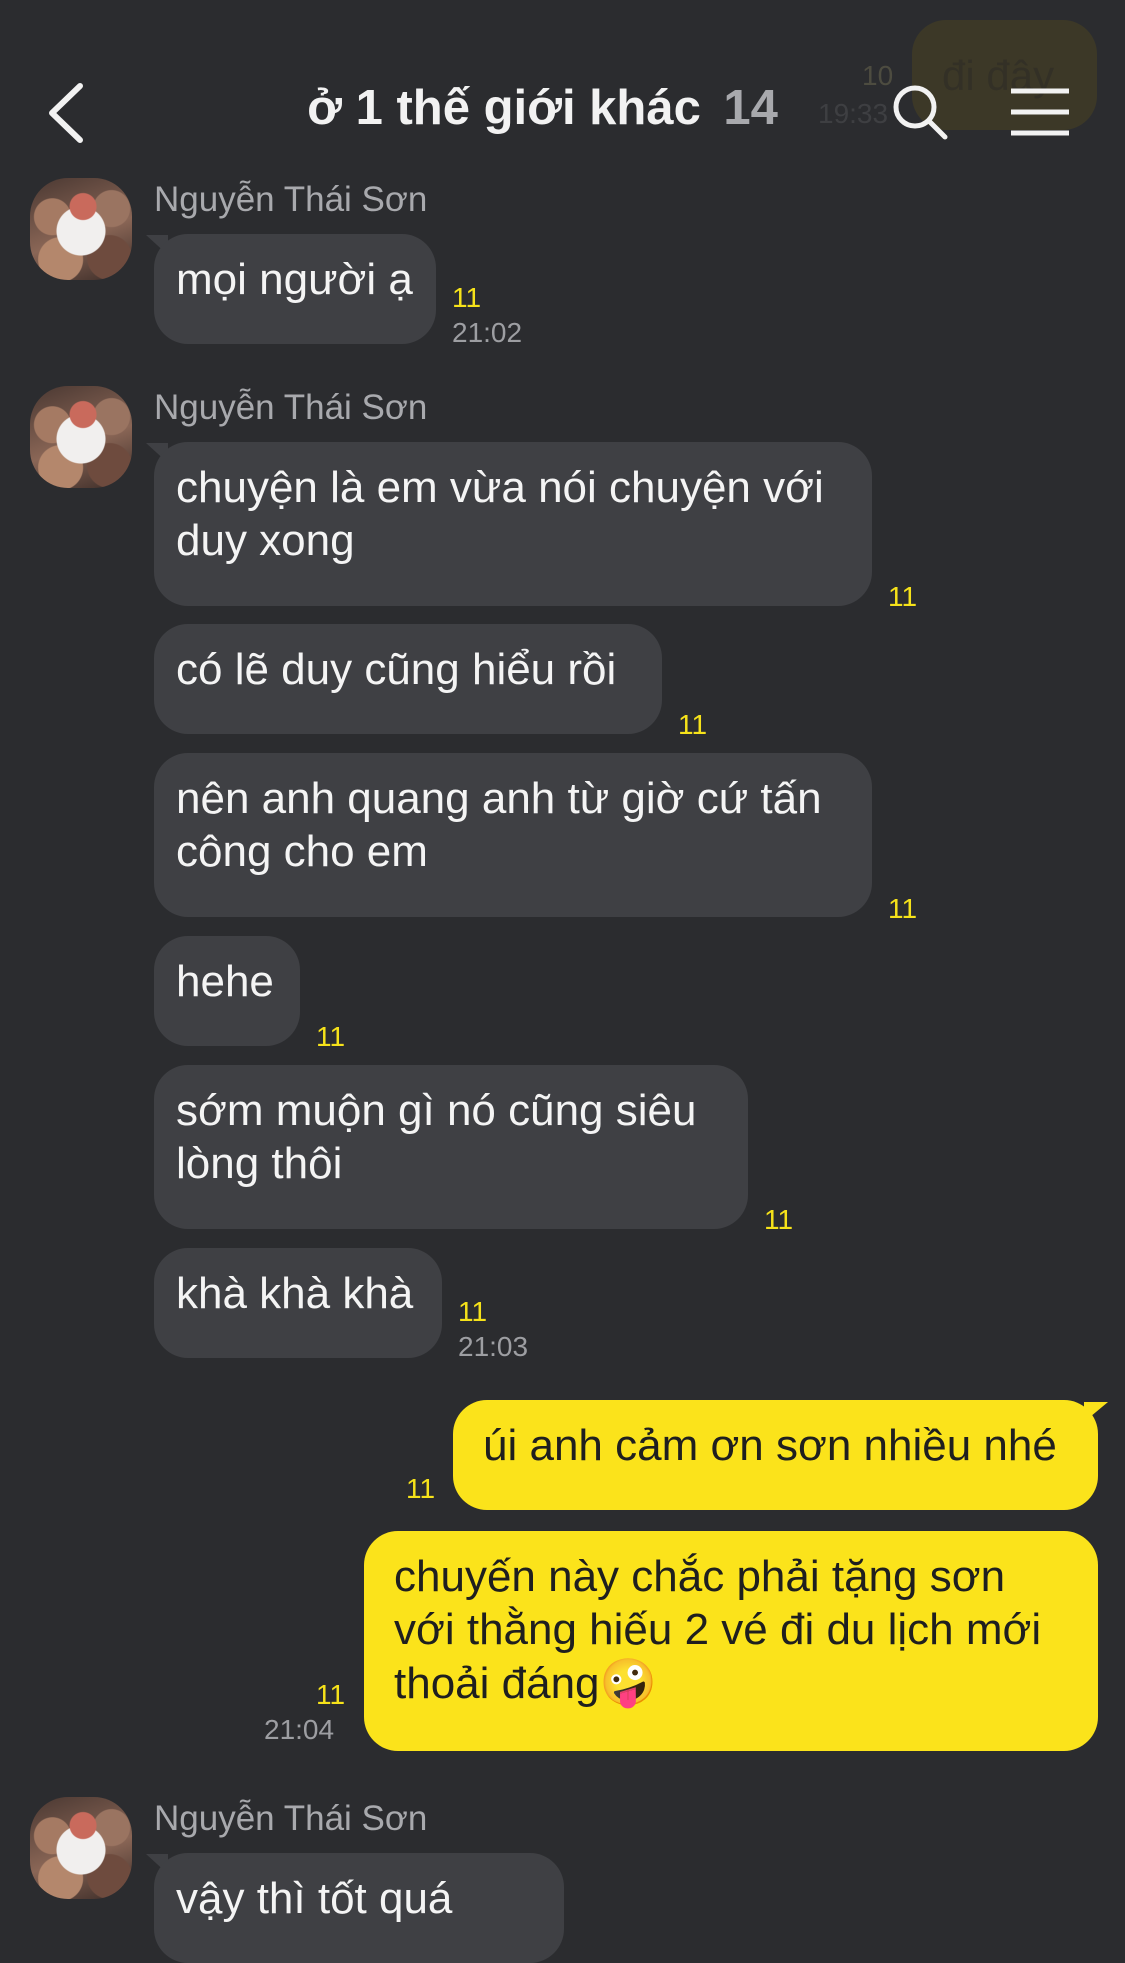 The height and width of the screenshot is (1963, 1125). Describe the element at coordinates (451, 1147) in the screenshot. I see `message-bubble: sớm muộn gì nó cũng siêu lòng thôi` at that location.